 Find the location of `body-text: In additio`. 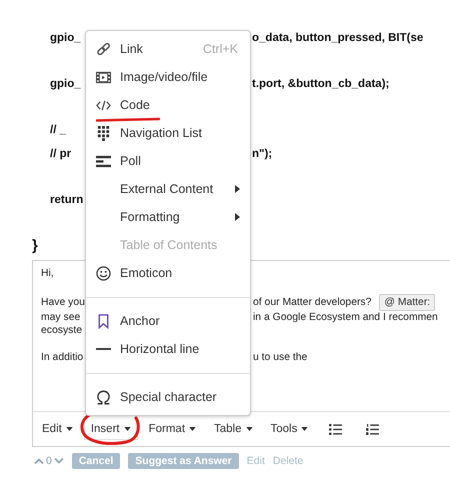

body-text: In additio is located at coordinates (62, 357).